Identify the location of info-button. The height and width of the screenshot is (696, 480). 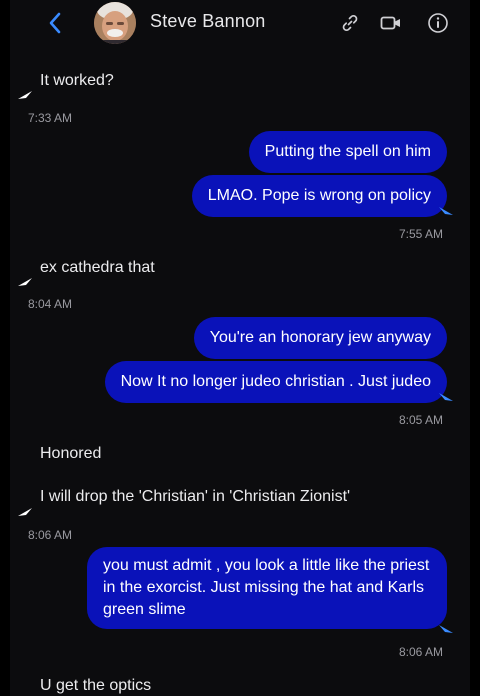
(438, 23).